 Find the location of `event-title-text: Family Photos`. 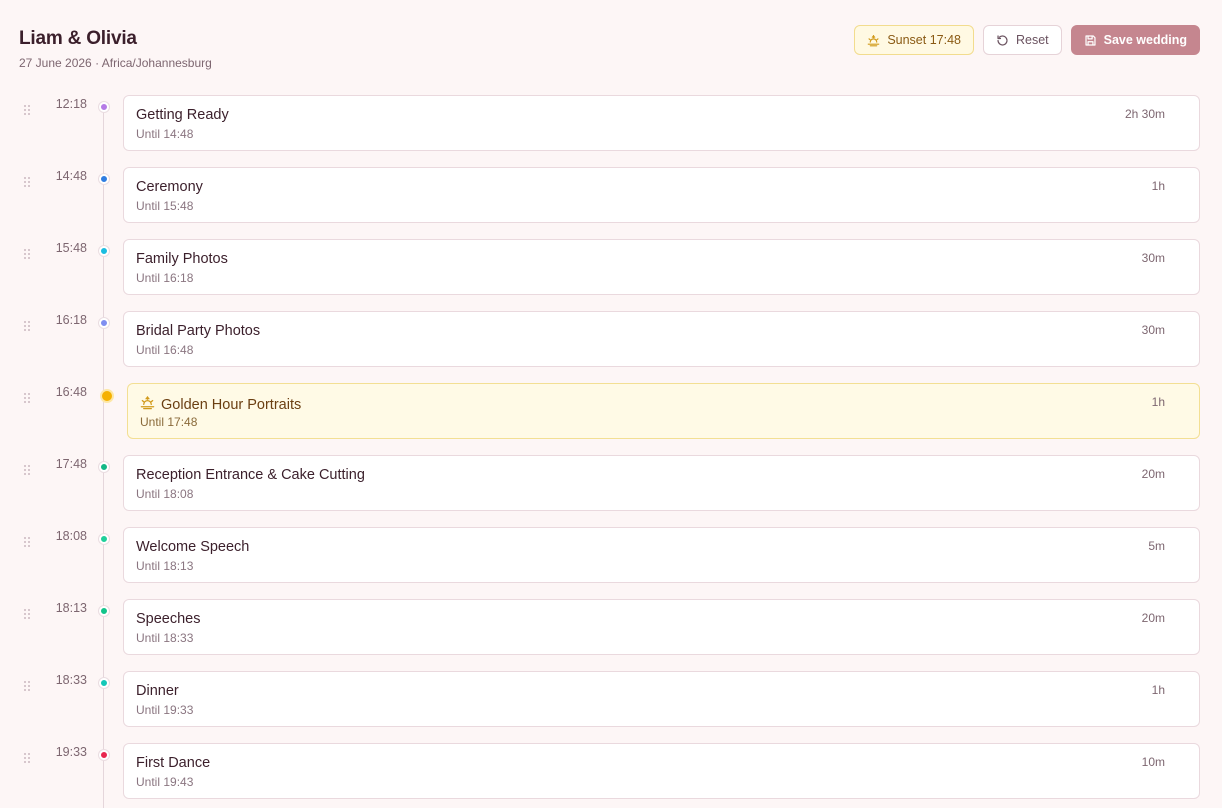

event-title-text: Family Photos is located at coordinates (182, 259).